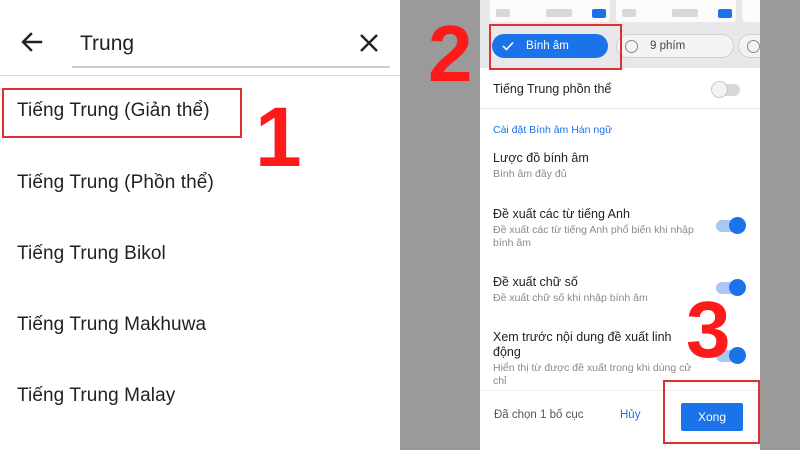 This screenshot has height=450, width=800. What do you see at coordinates (620, 108) in the screenshot?
I see `divider` at bounding box center [620, 108].